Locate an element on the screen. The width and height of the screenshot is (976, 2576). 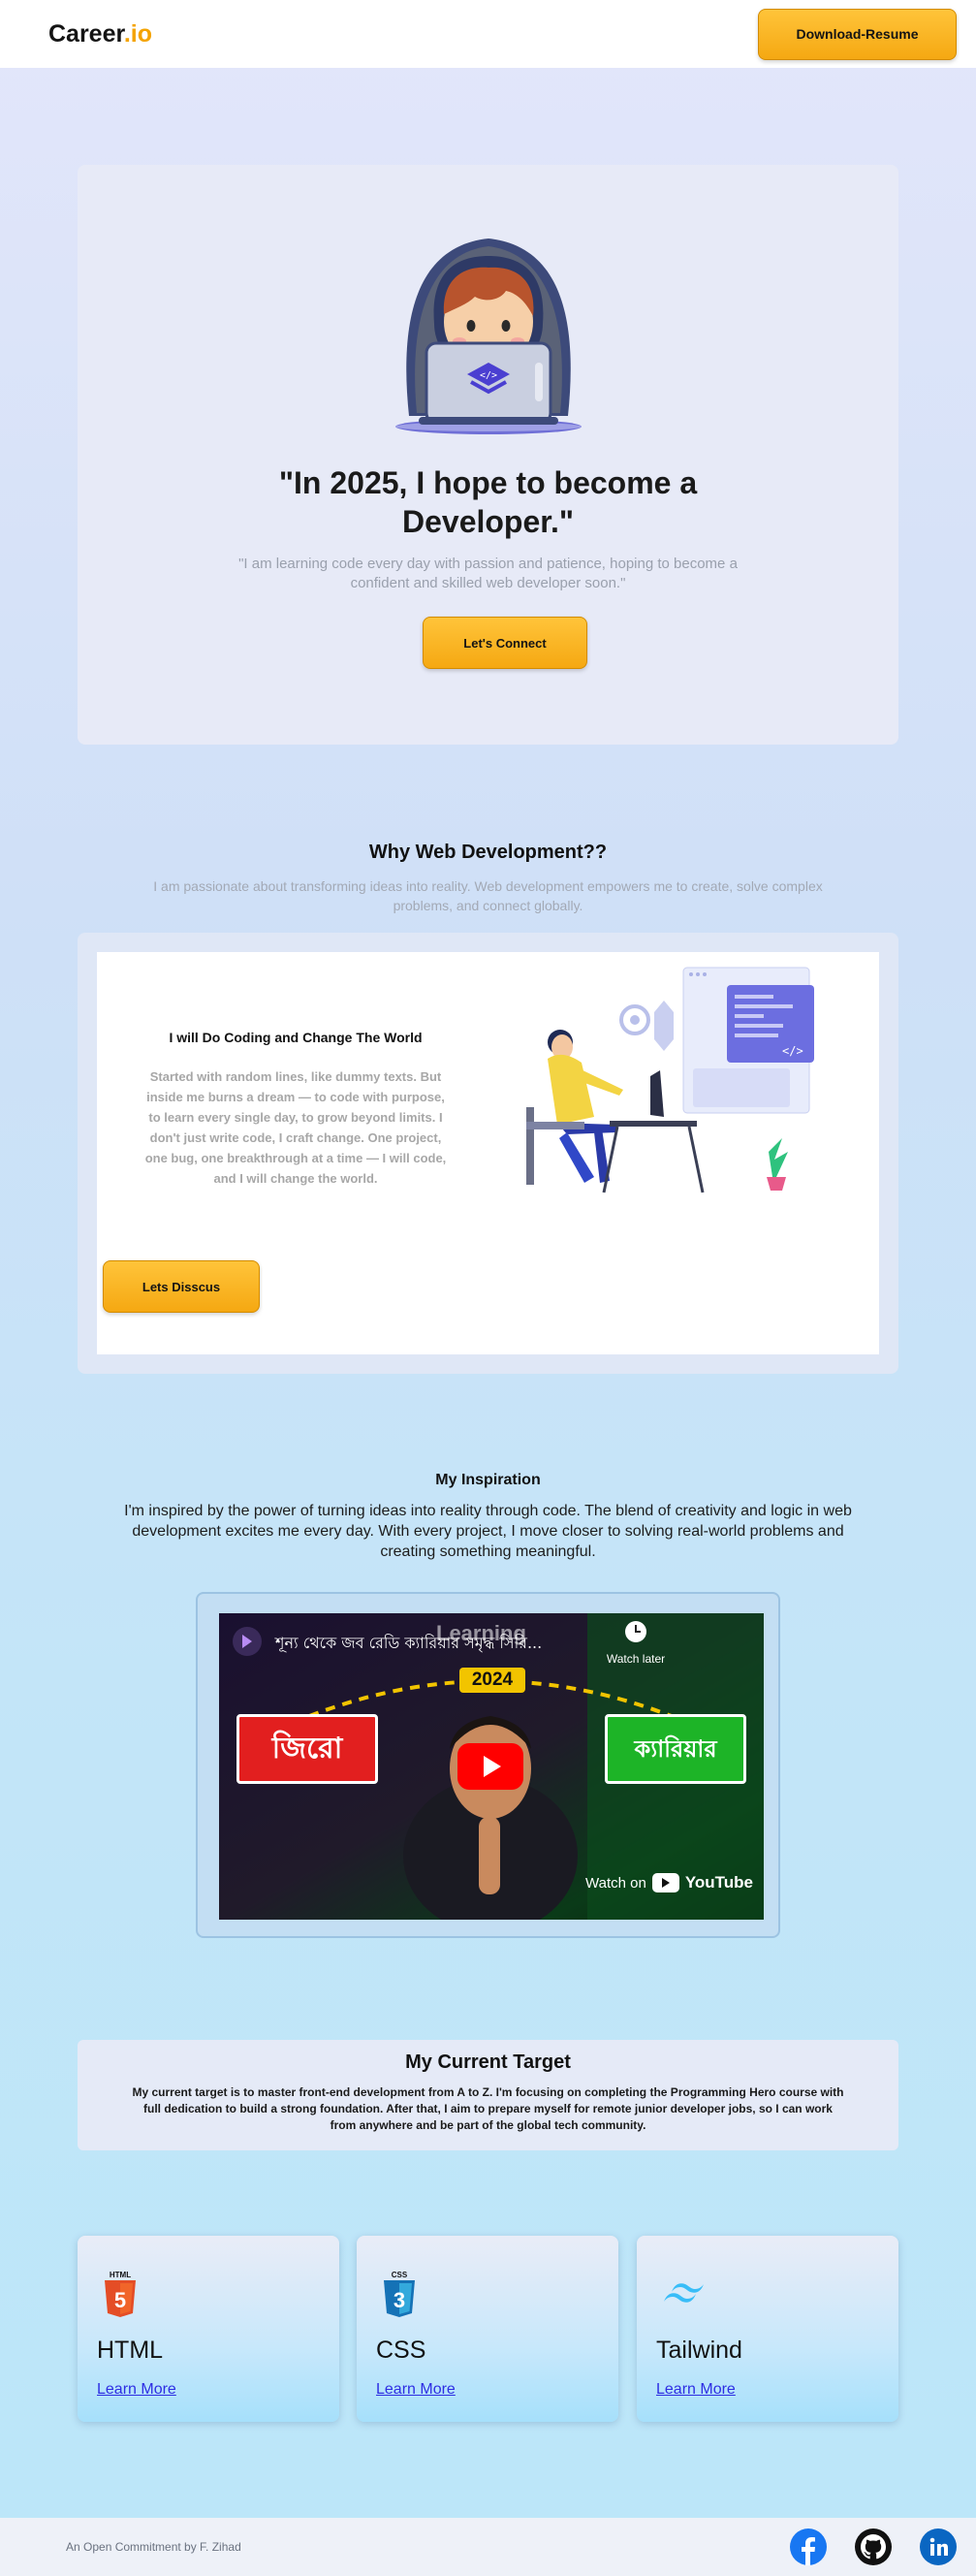
developer-at-desk-illustration: </> is located at coordinates (670, 1080).